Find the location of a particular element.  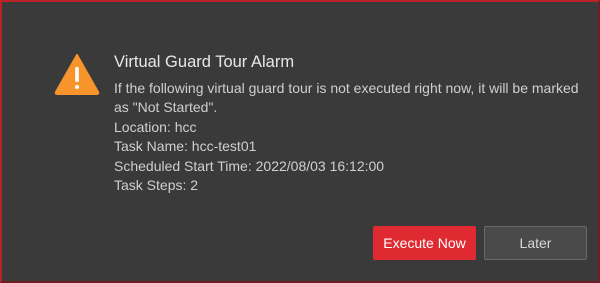

later-button: Later is located at coordinates (535, 243).